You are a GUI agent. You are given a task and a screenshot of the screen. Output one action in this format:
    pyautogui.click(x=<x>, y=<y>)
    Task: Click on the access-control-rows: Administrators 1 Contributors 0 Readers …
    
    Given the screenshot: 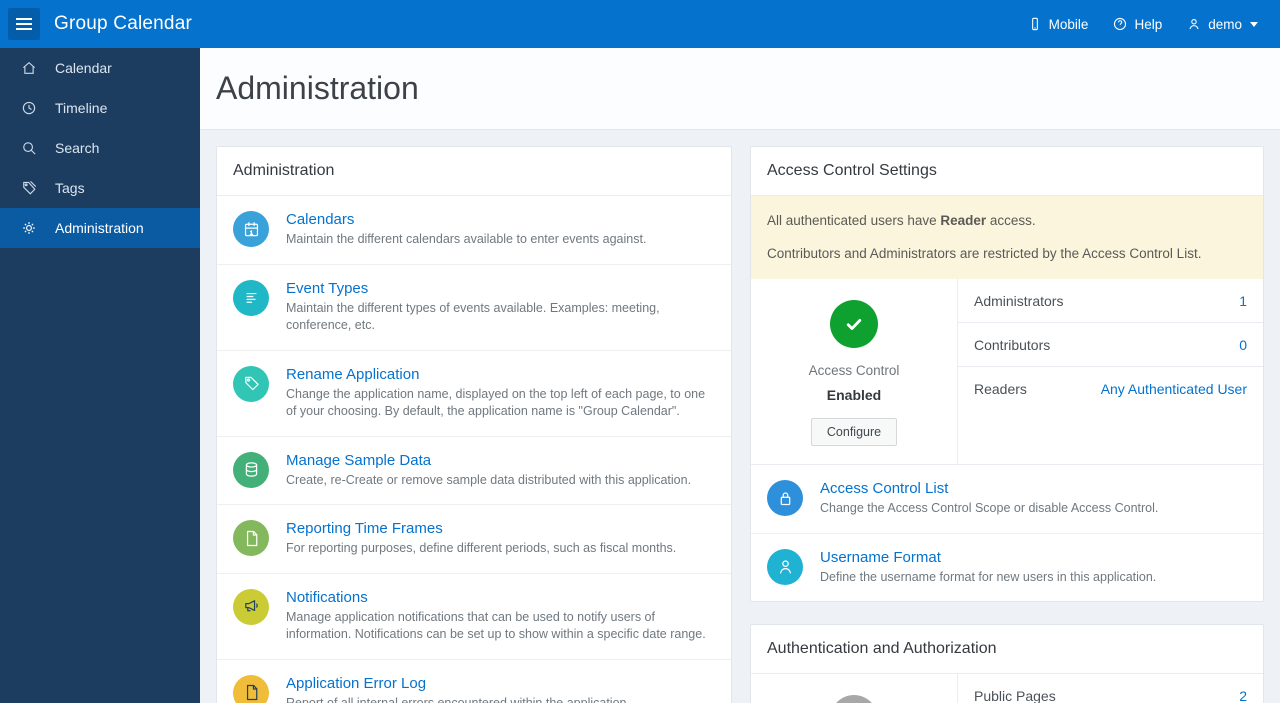 What is the action you would take?
    pyautogui.click(x=1110, y=371)
    